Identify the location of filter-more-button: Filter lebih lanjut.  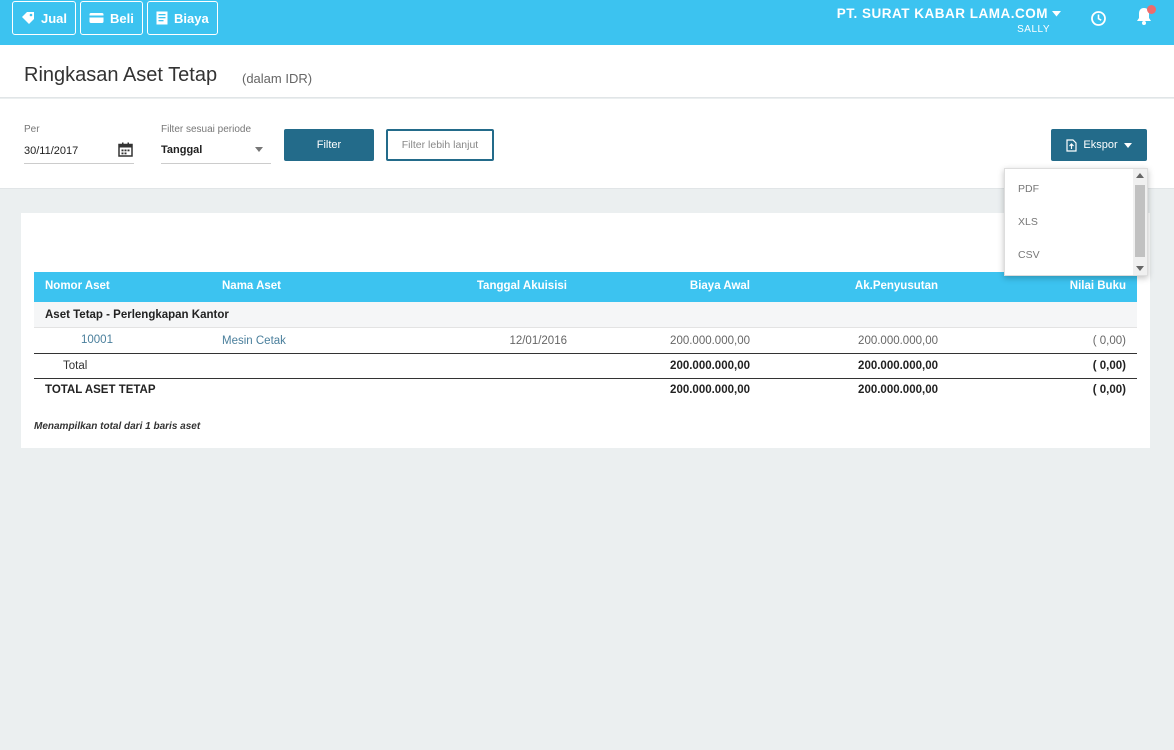
(440, 145).